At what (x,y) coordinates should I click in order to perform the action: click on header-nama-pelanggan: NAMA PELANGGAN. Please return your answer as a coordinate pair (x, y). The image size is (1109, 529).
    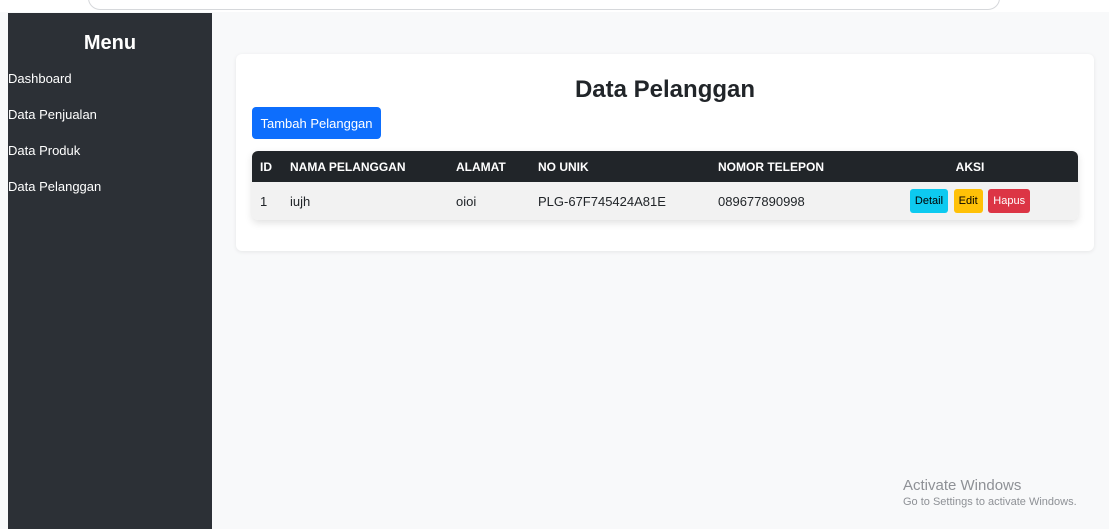
    Looking at the image, I should click on (348, 166).